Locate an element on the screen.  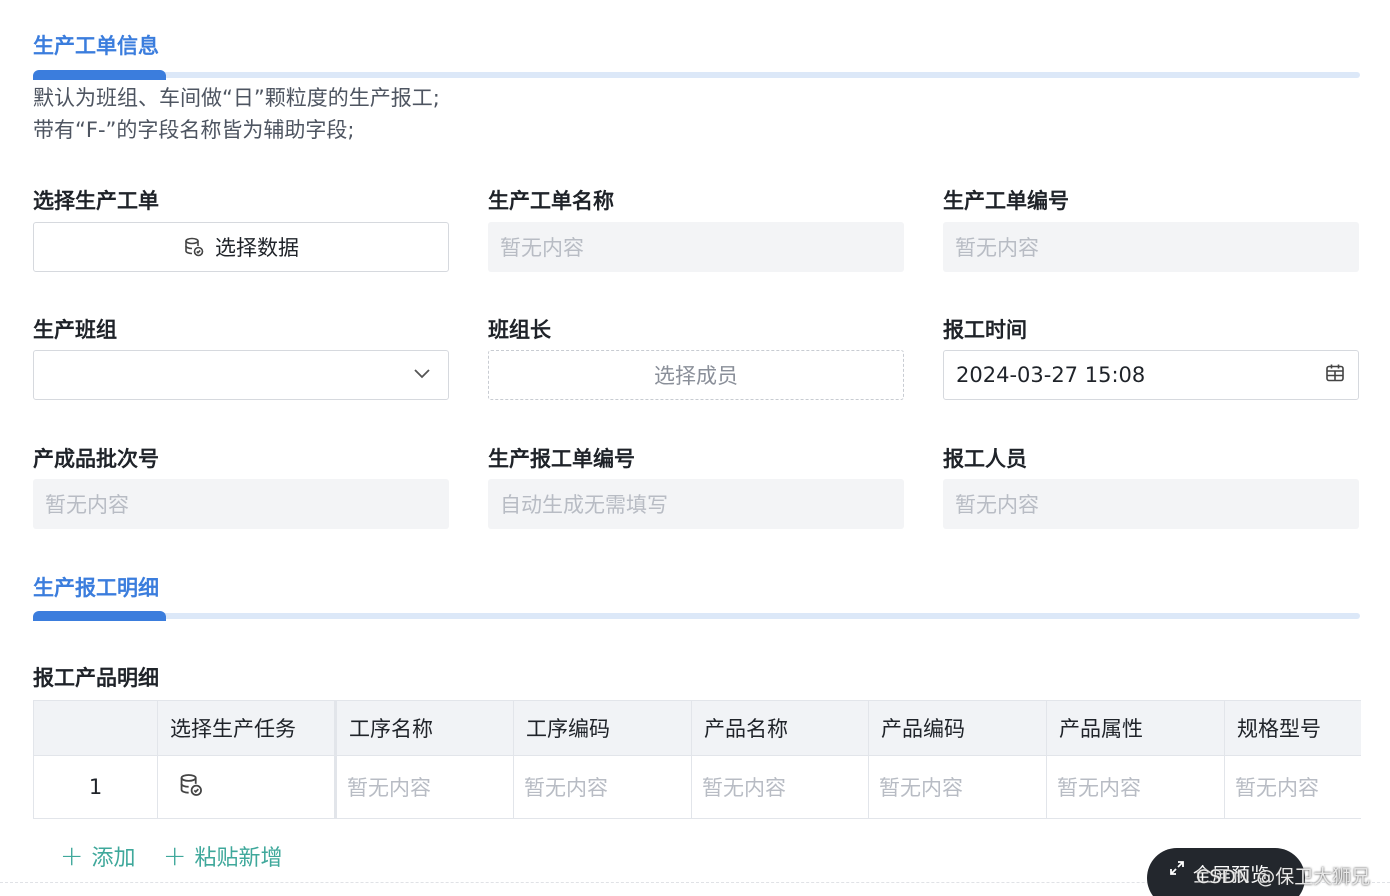
table-row: 1 暂无内容 暂无内容 暂无内容 暂无内容 暂无内容 暂无内容 is located at coordinates (697, 787).